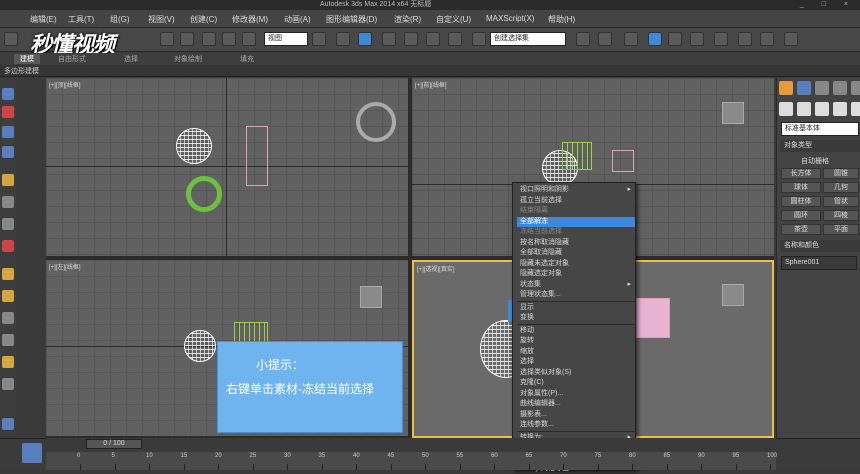 The width and height of the screenshot is (860, 474). Describe the element at coordinates (697, 39) in the screenshot. I see `schematic-view-icon` at that location.